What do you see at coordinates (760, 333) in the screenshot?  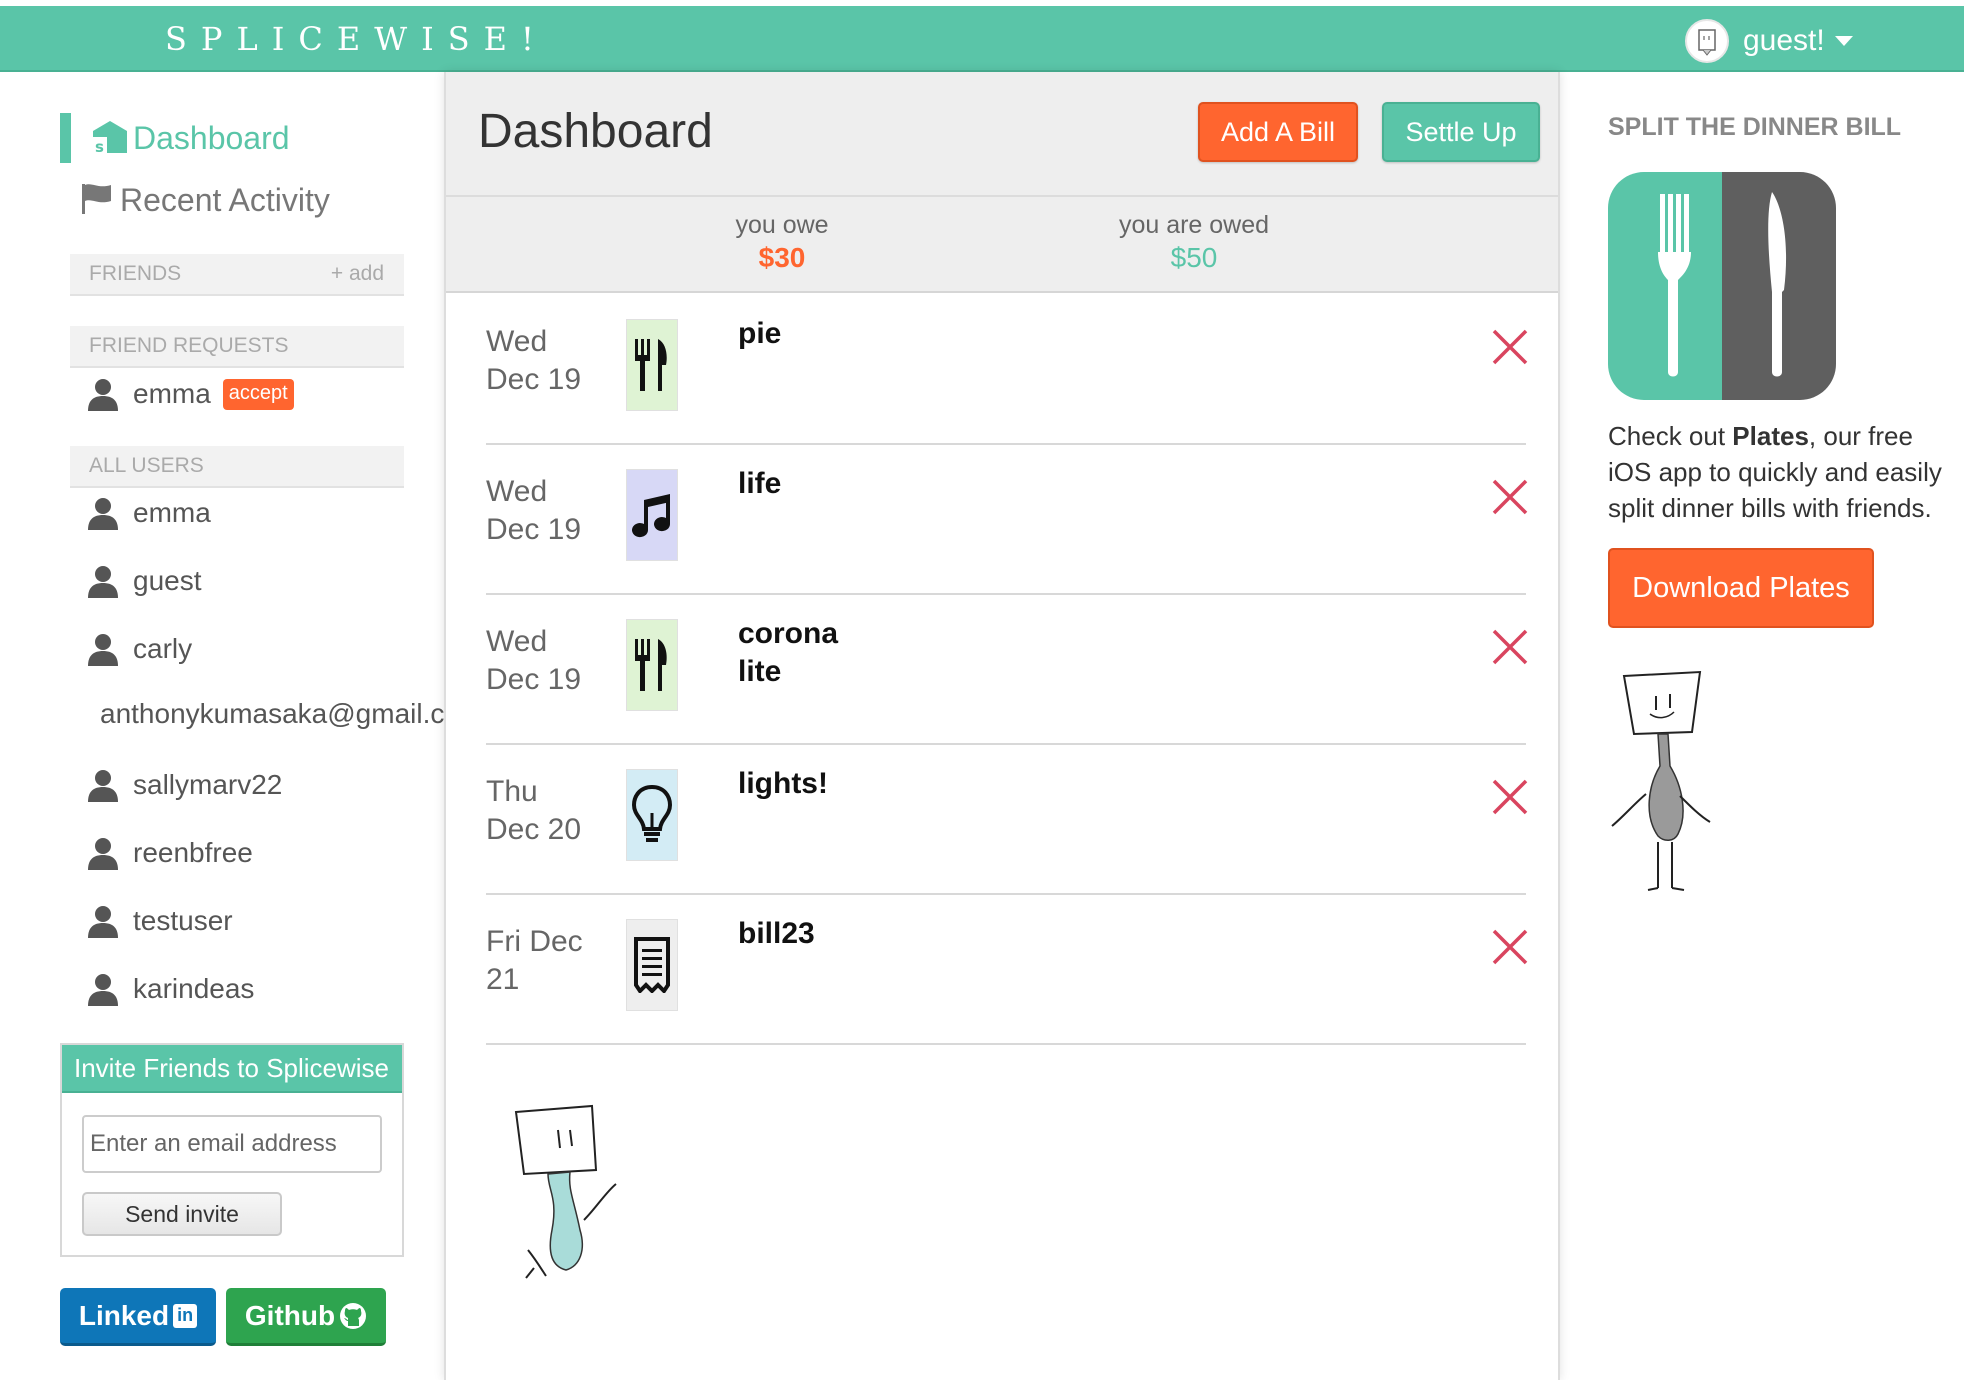 I see `bill-name-line1: pie` at bounding box center [760, 333].